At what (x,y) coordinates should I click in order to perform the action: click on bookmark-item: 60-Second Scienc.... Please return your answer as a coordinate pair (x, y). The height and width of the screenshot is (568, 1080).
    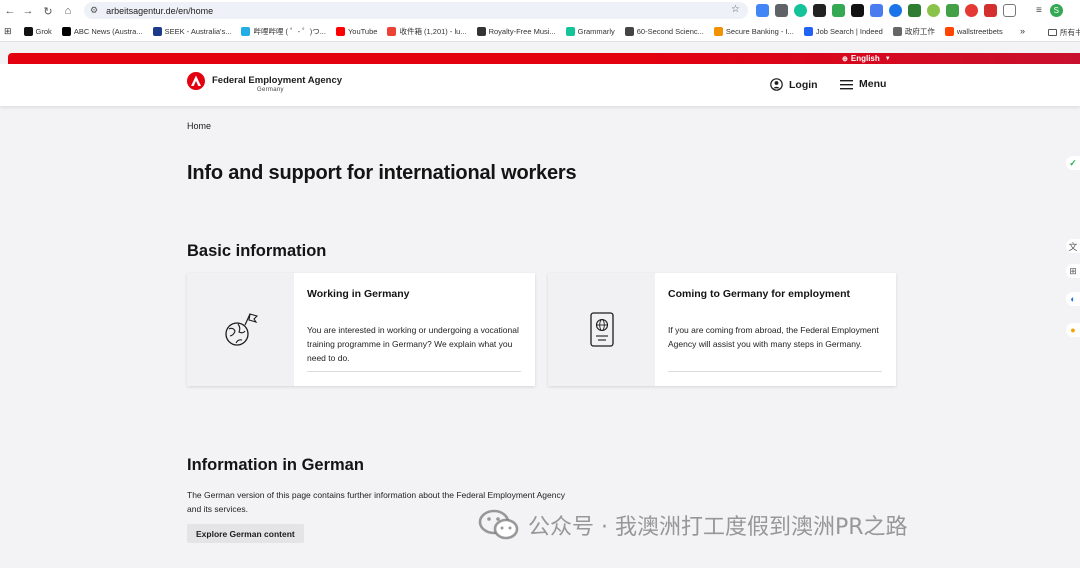
    Looking at the image, I should click on (664, 31).